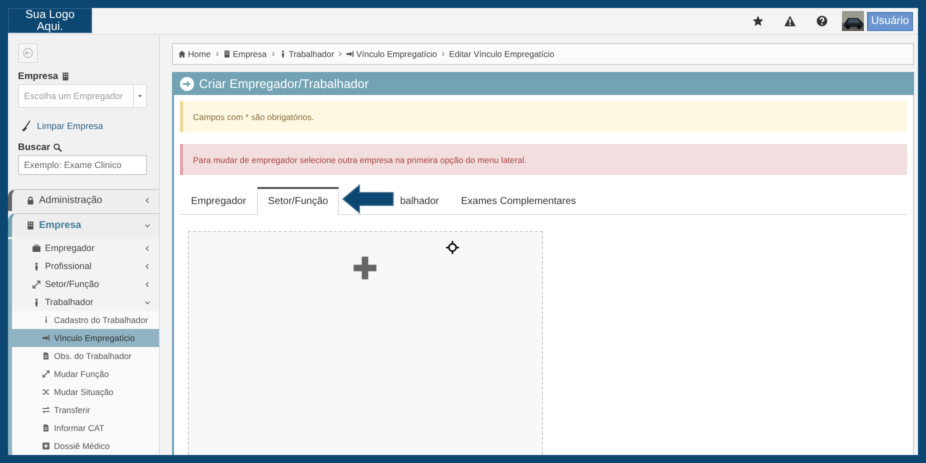 This screenshot has height=463, width=926. I want to click on sign-in-circle-icon, so click(187, 83).